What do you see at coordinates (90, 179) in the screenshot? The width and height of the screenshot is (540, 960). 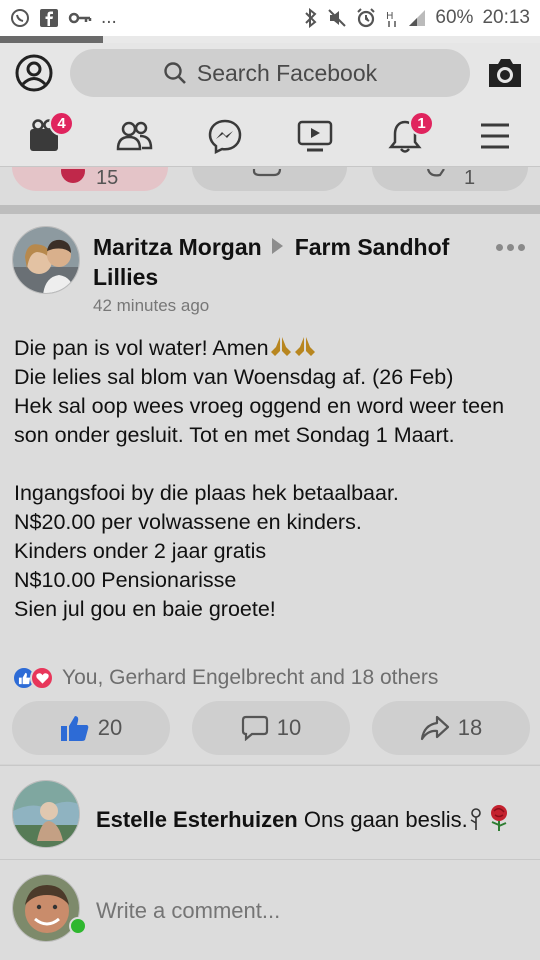 I see `prev-like-button: 15` at bounding box center [90, 179].